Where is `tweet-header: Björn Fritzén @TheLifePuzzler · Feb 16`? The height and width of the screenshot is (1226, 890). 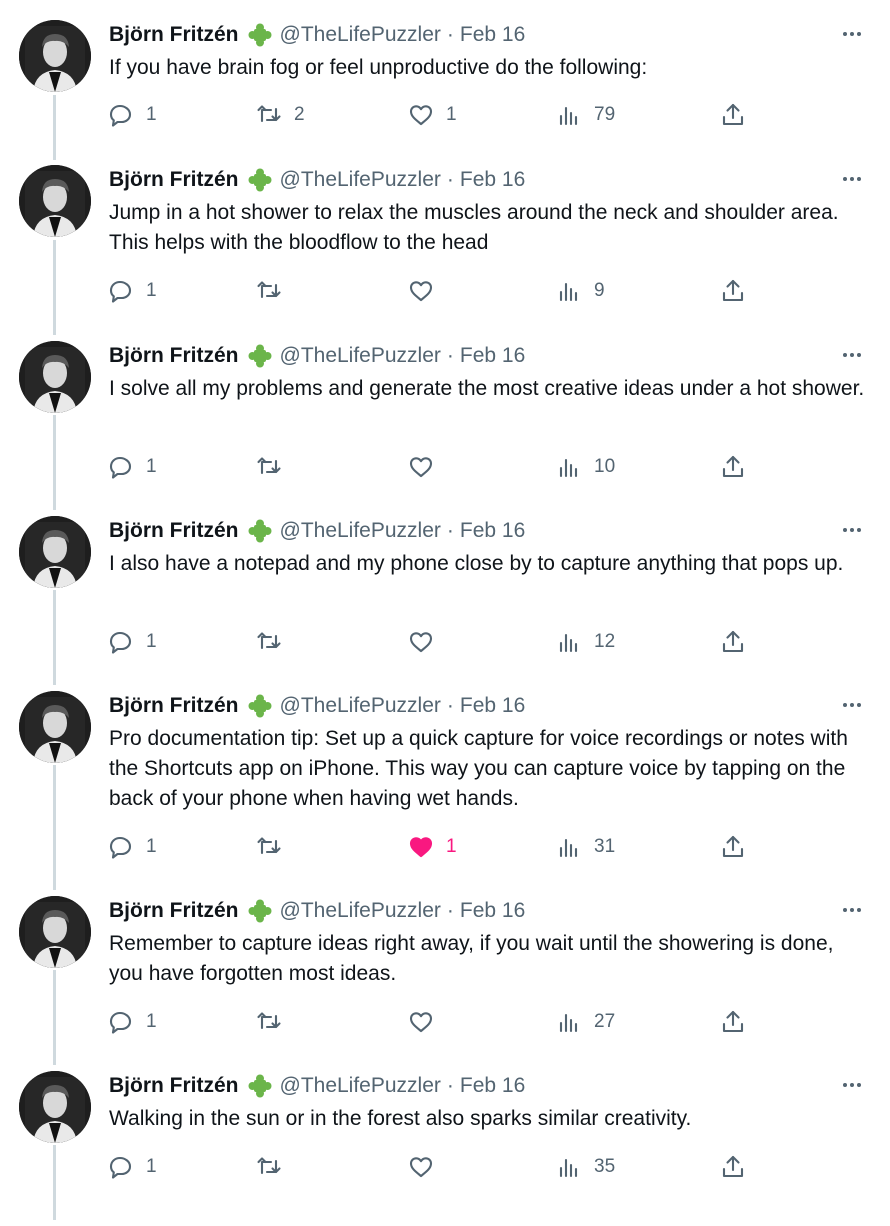
tweet-header: Björn Fritzén @TheLifePuzzler · Feb 16 is located at coordinates (317, 706).